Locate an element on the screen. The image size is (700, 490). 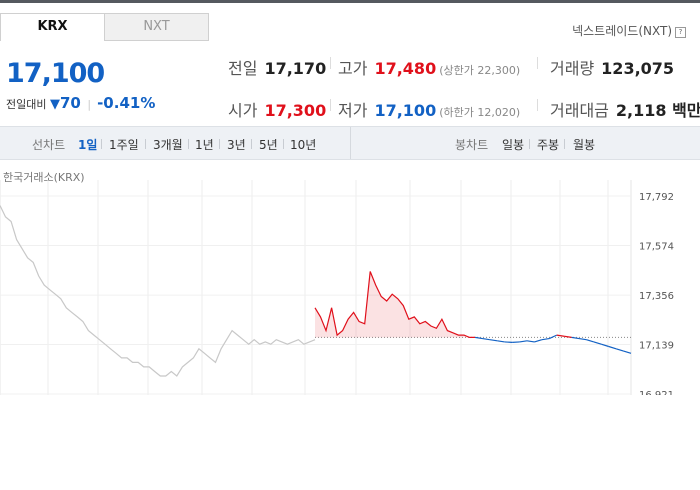
stat-label: 거래량 is located at coordinates (572, 68).